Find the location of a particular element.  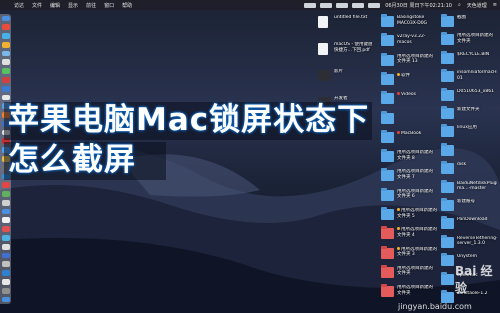

desktop-item-label: 用所选项目新建的文件夹 5 is located at coordinates (417, 213).